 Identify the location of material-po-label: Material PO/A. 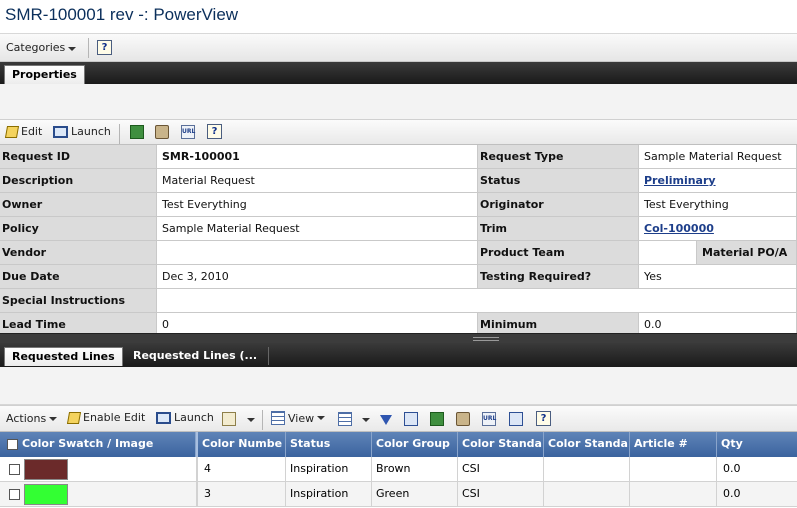
(747, 253).